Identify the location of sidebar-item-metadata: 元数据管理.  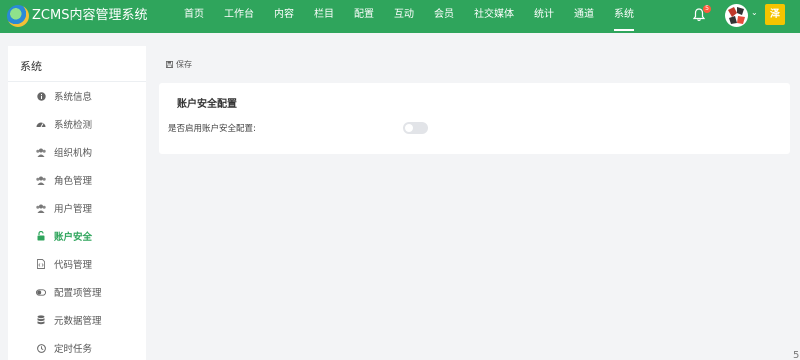
(77, 320).